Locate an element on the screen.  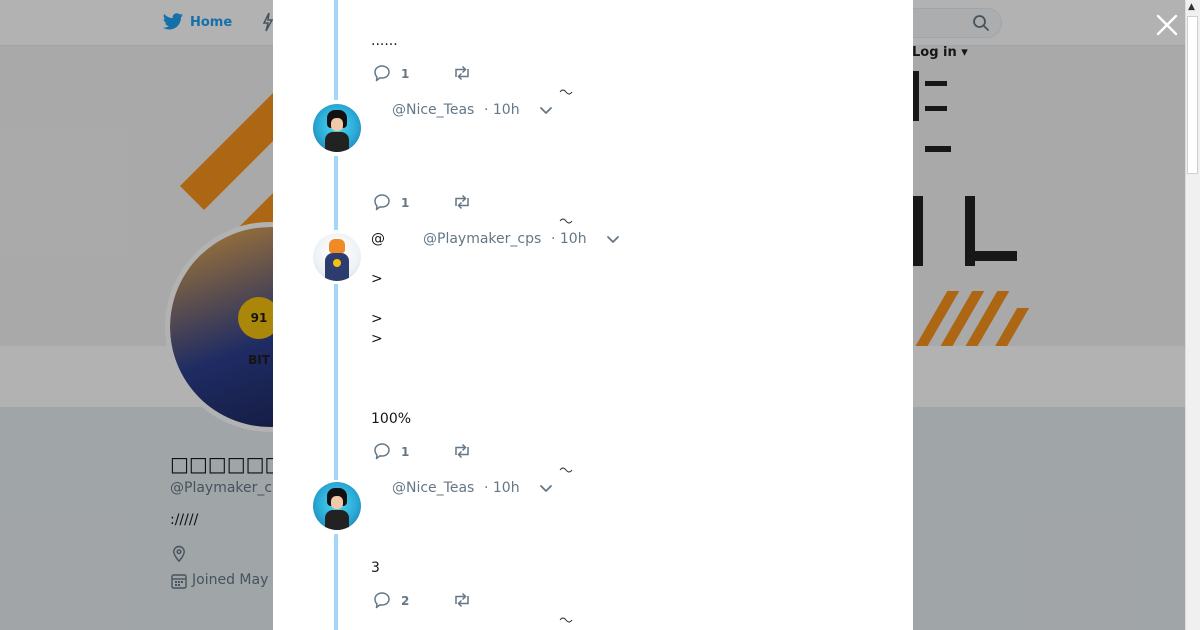
login-label: Log in is located at coordinates (934, 52).